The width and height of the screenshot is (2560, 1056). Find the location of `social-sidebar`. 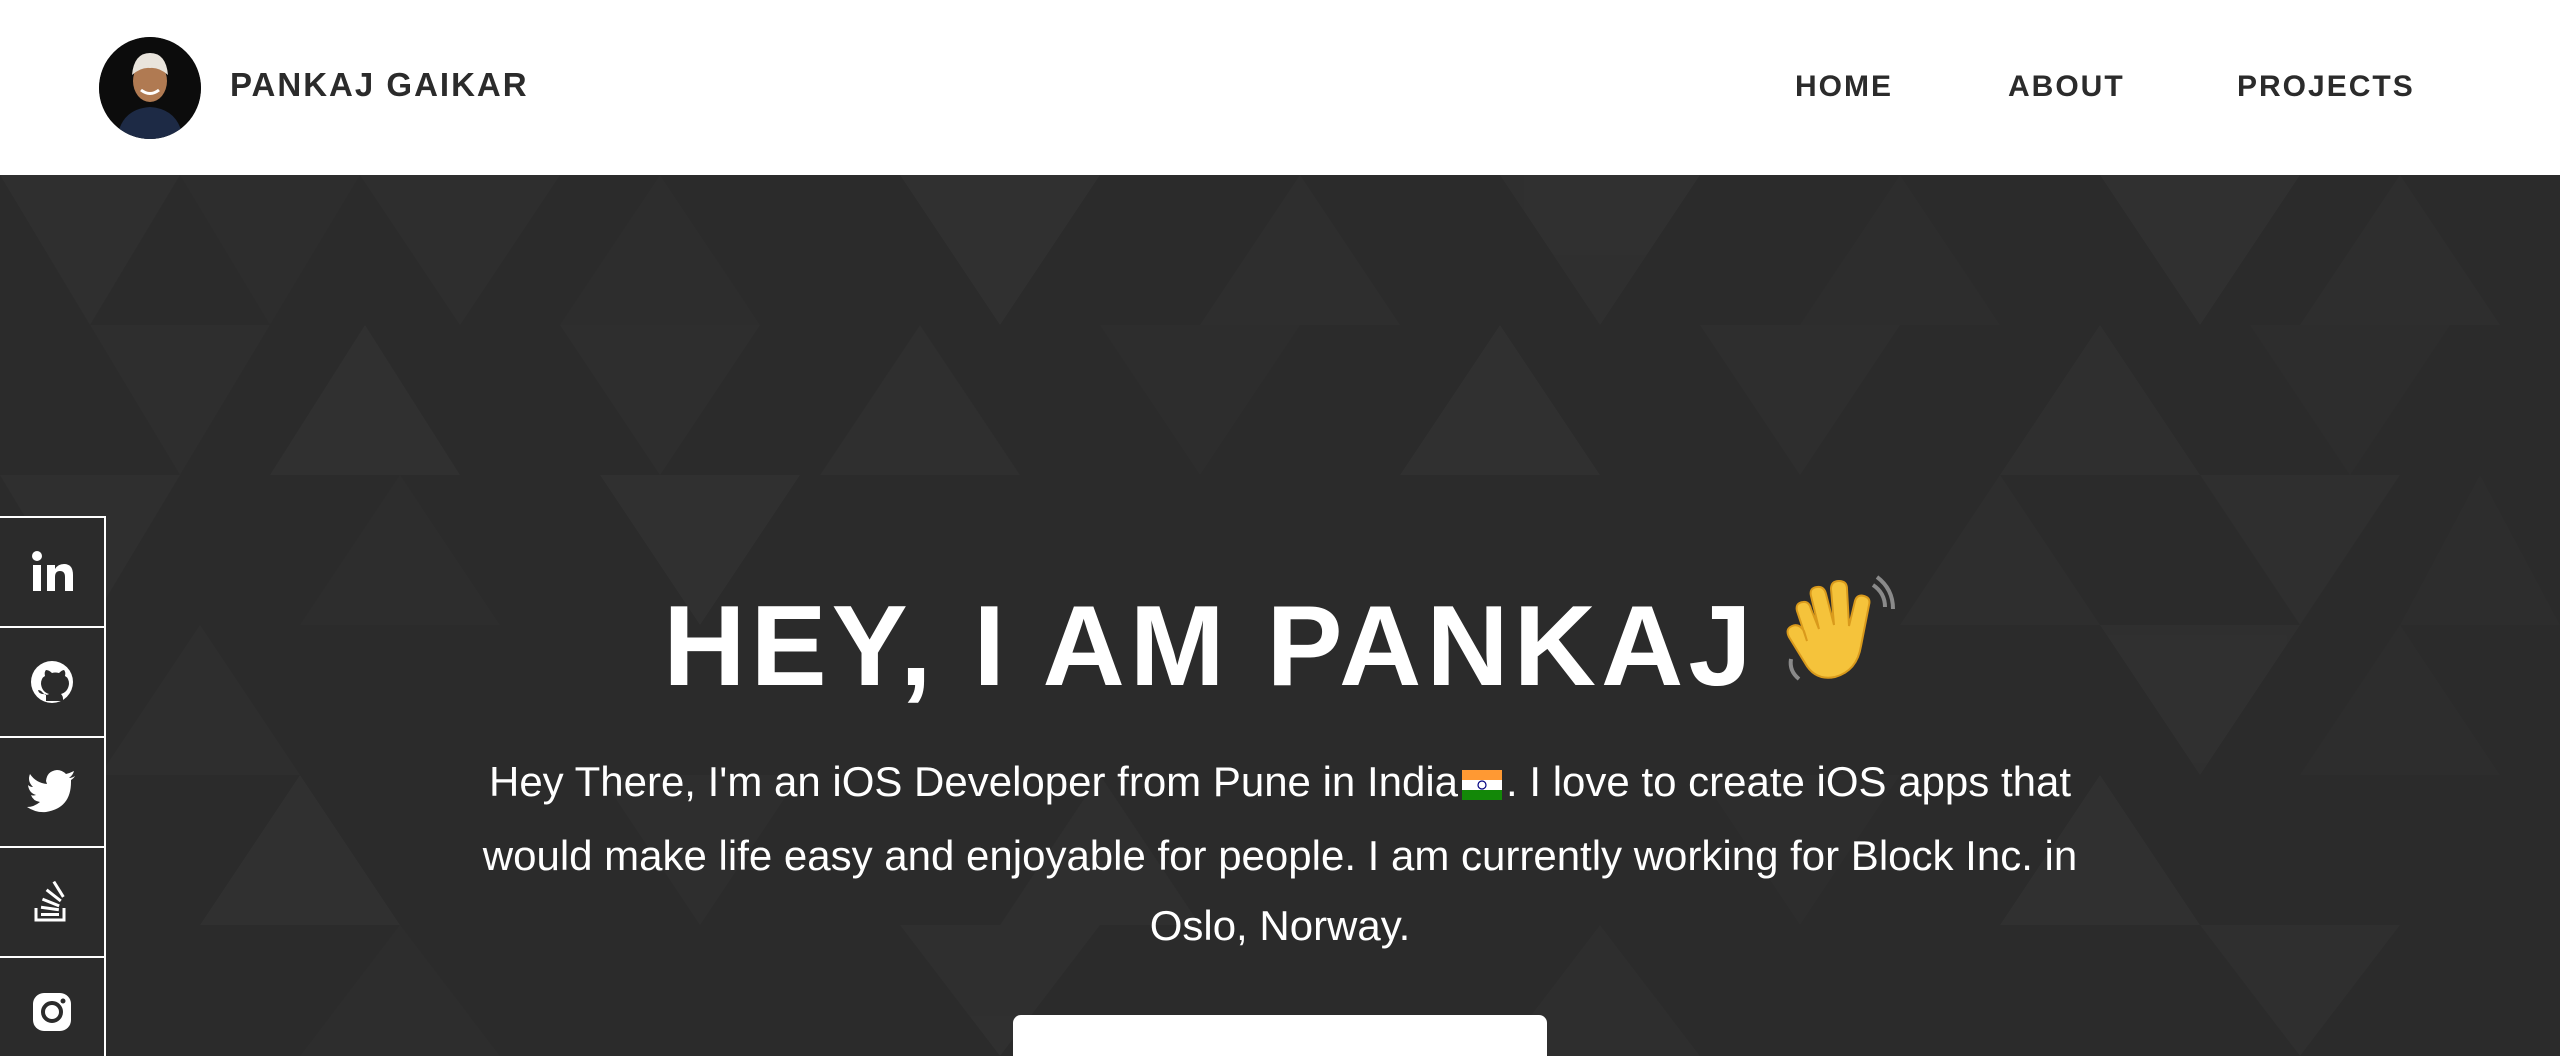

social-sidebar is located at coordinates (54, 786).